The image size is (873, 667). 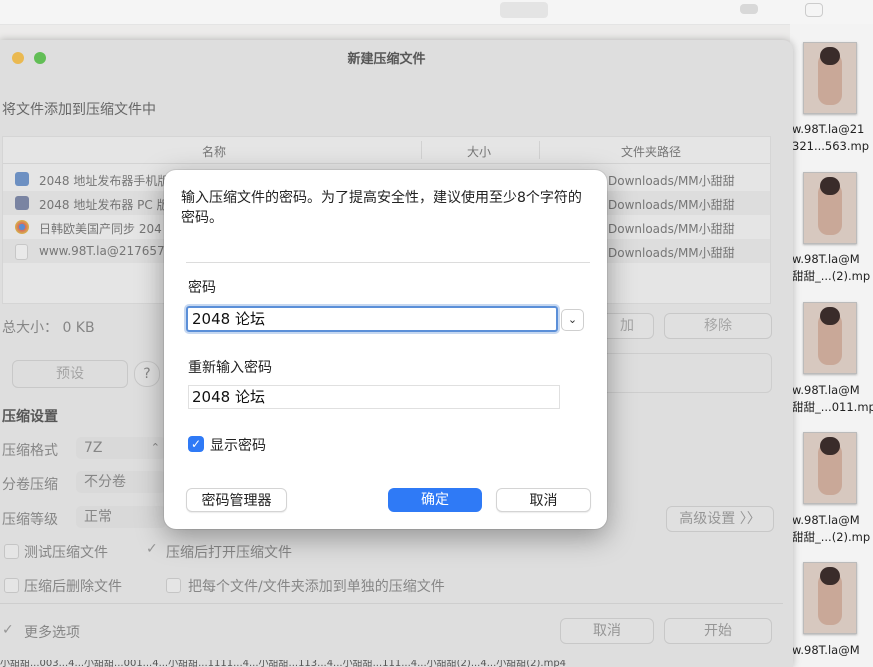 What do you see at coordinates (832, 650) in the screenshot?
I see `desktop-file-label: w.98T.la@M` at bounding box center [832, 650].